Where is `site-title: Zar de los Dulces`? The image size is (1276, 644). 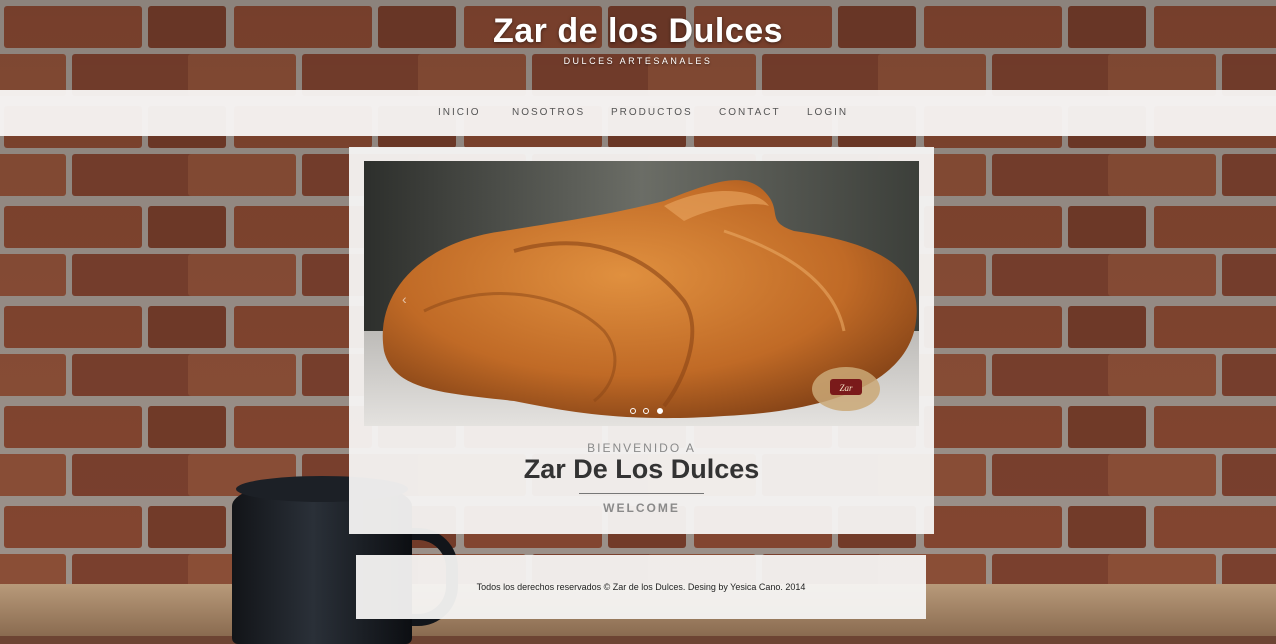 site-title: Zar de los Dulces is located at coordinates (638, 31).